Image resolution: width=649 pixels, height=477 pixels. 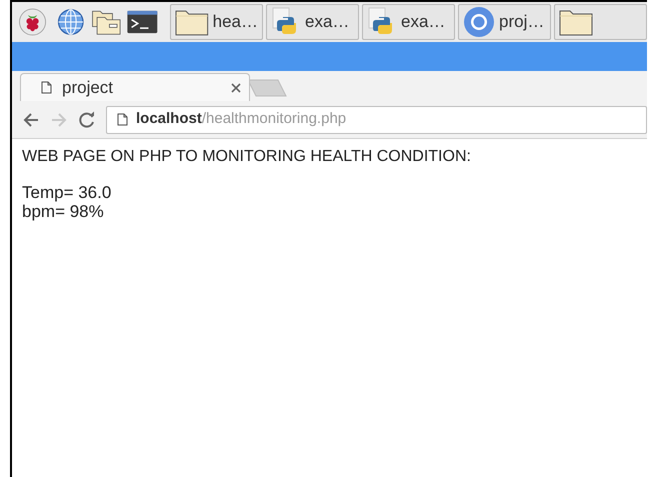 I want to click on close-icon, so click(x=236, y=87).